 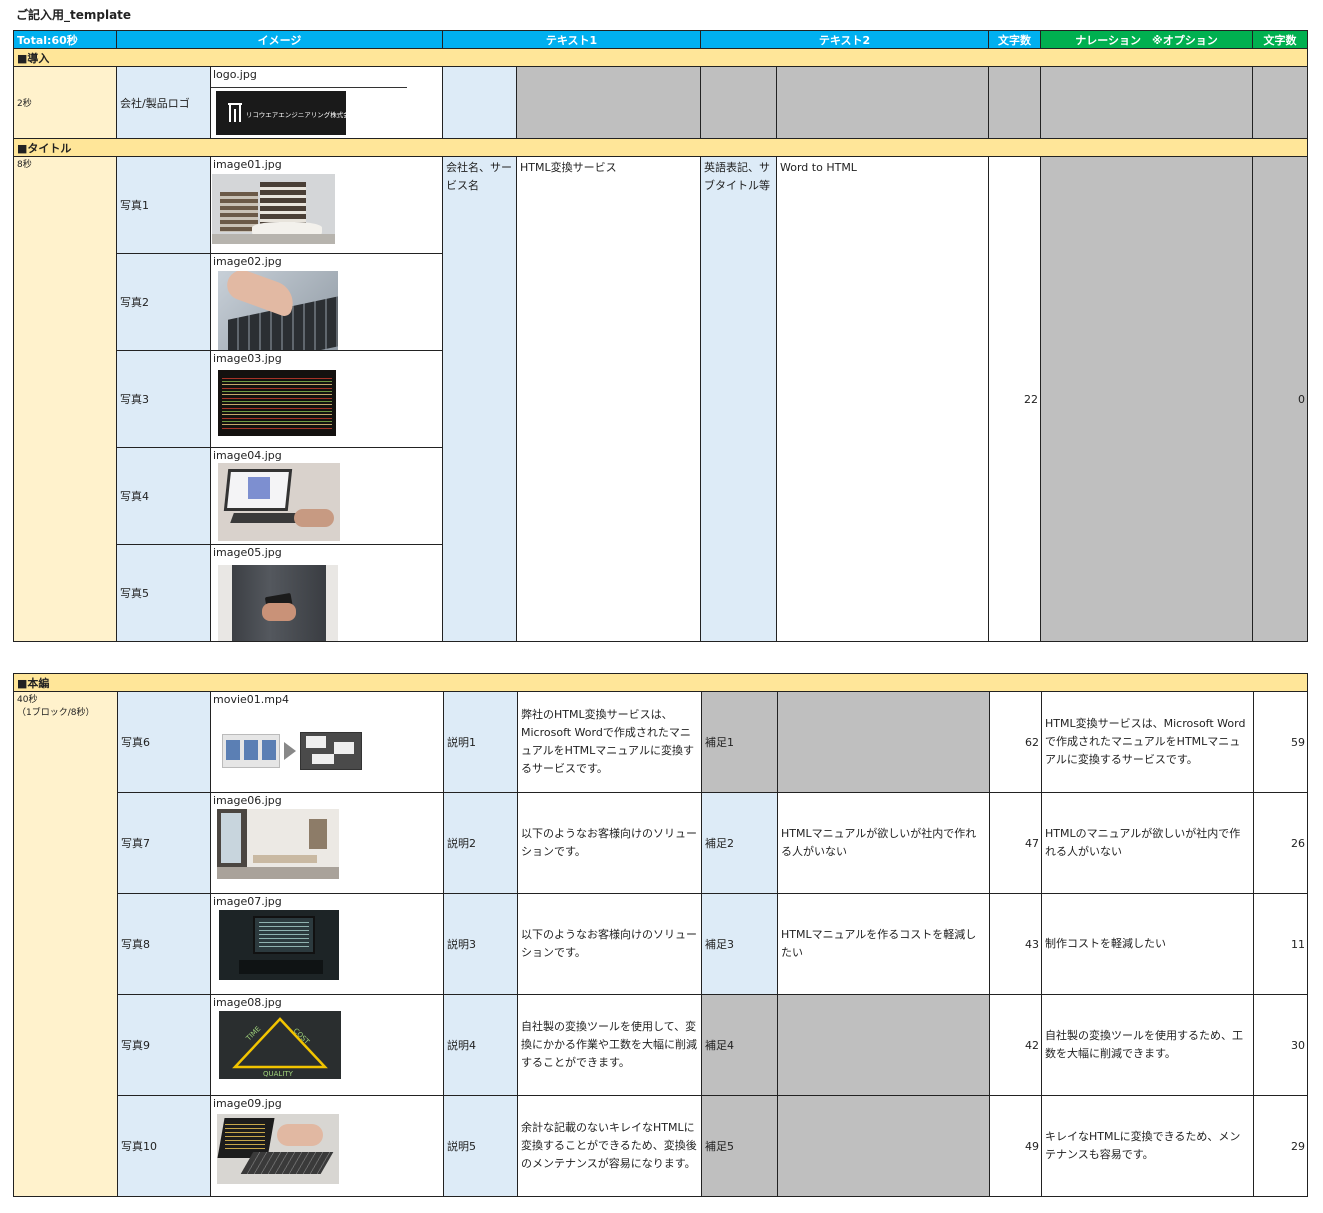 I want to click on keyboard-photo, so click(x=278, y=310).